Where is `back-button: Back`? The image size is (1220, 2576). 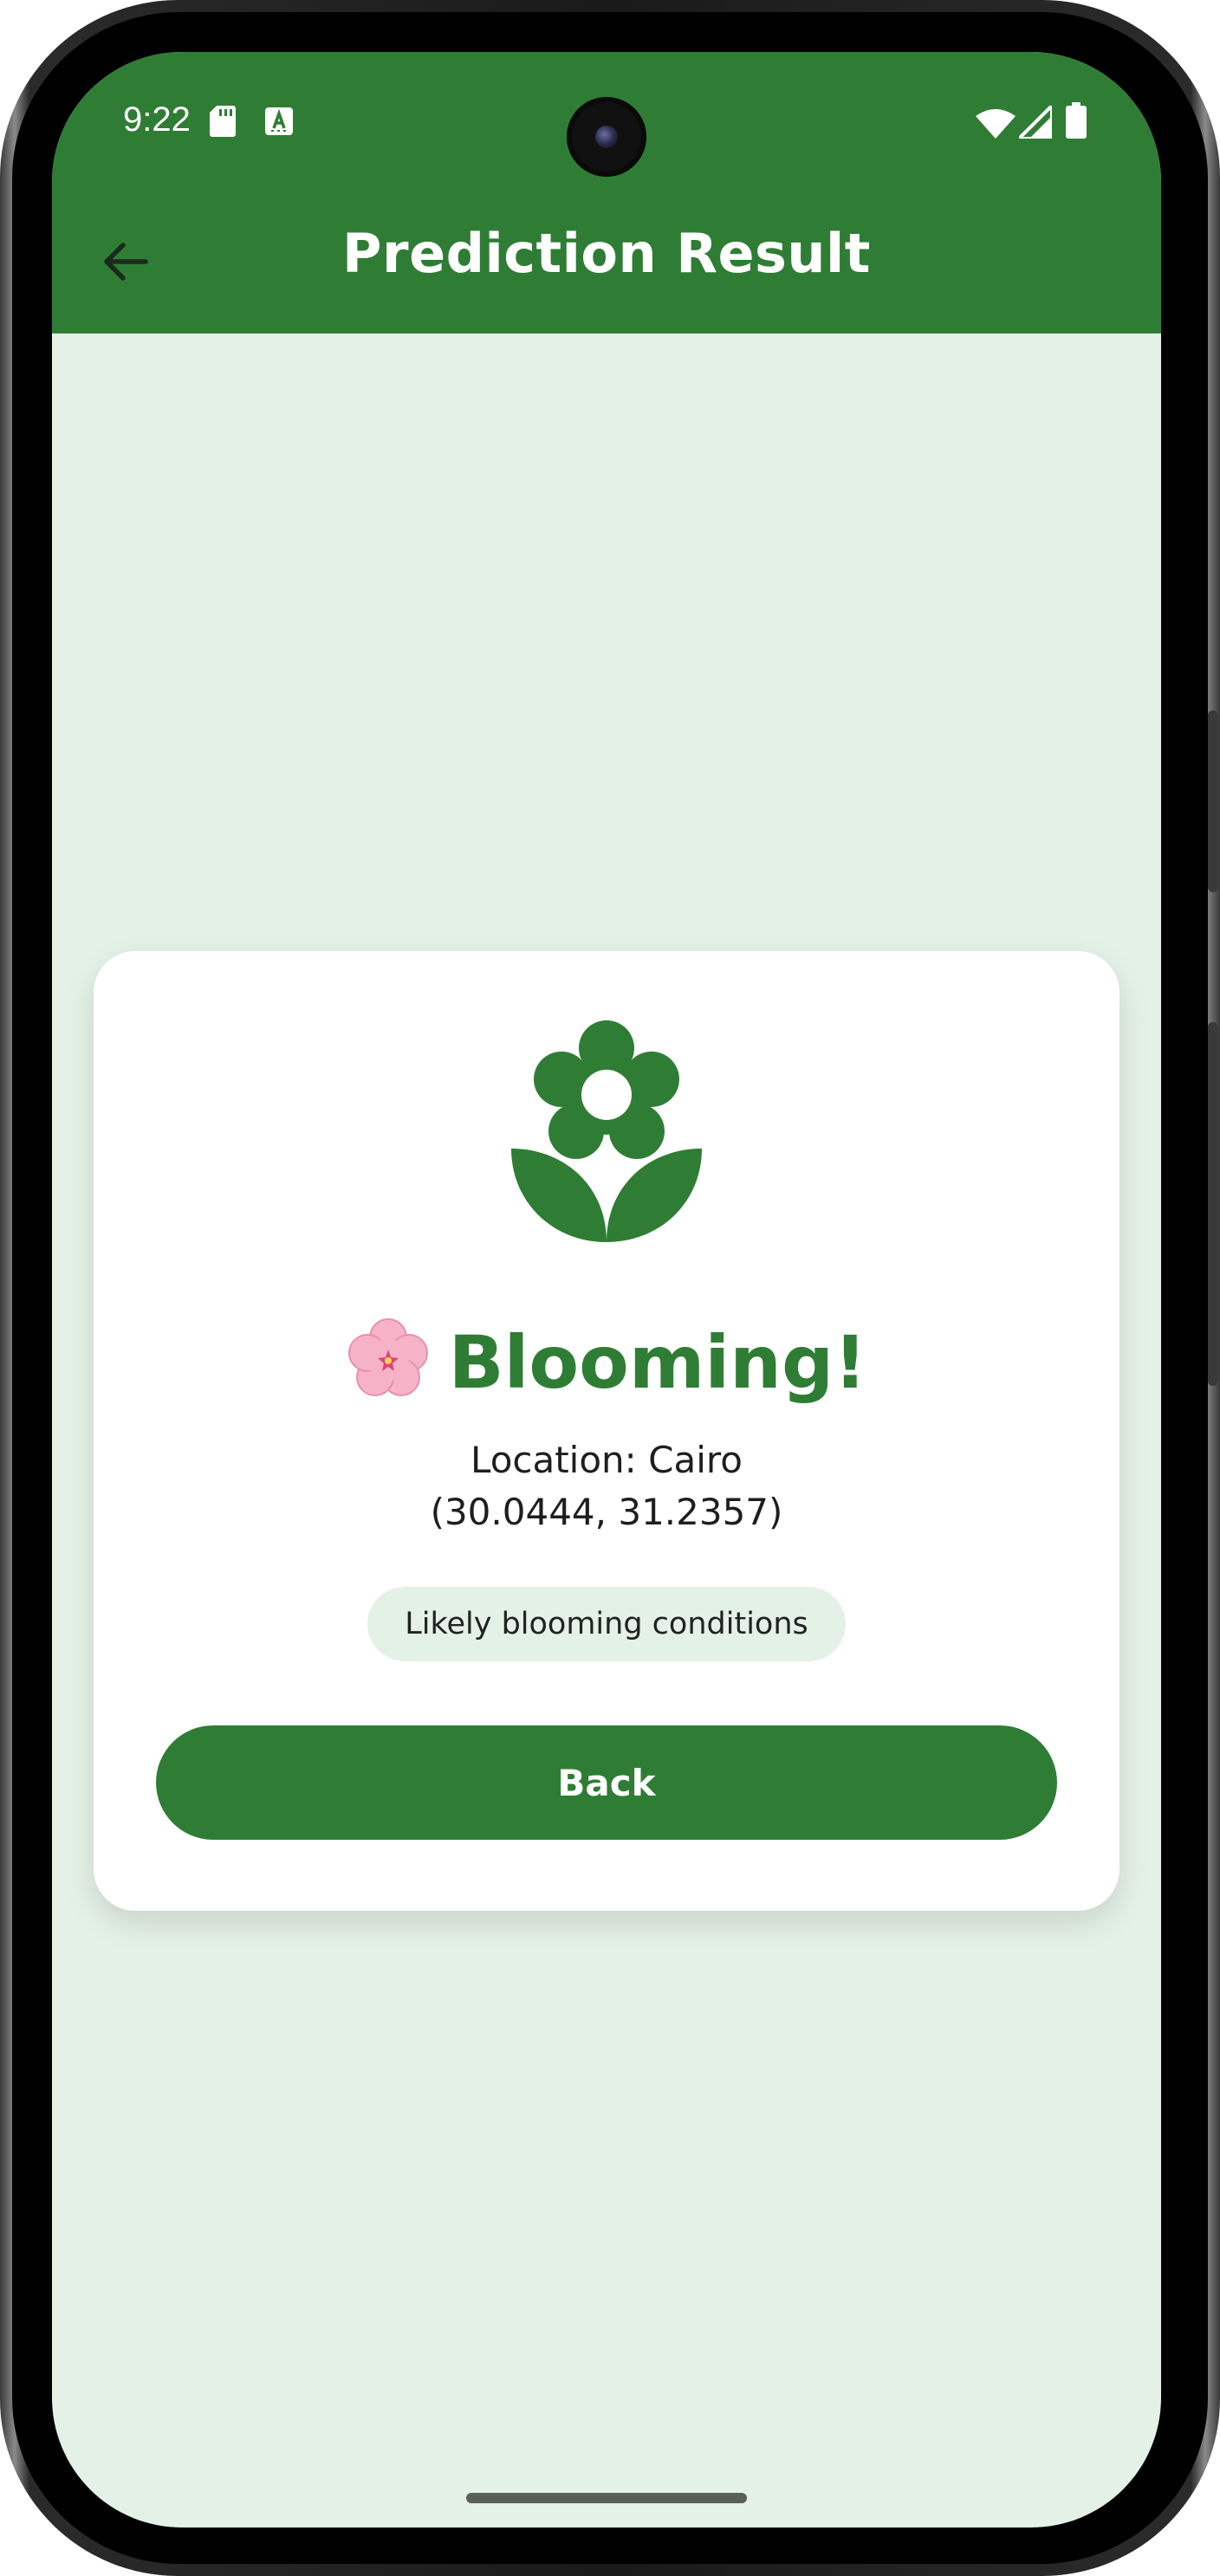 back-button: Back is located at coordinates (606, 1782).